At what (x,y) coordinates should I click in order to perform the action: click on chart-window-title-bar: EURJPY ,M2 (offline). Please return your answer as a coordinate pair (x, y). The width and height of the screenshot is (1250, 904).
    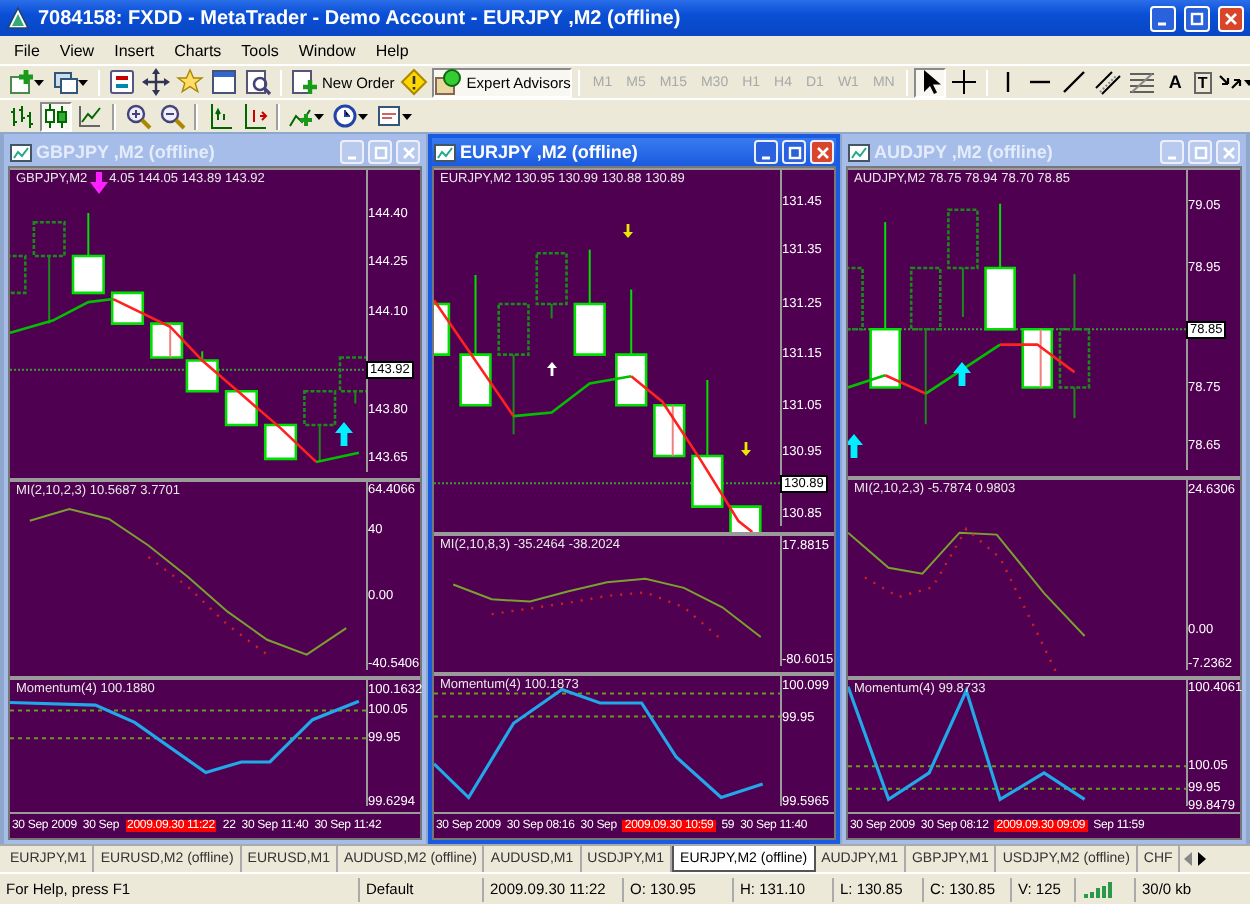
    Looking at the image, I should click on (634, 152).